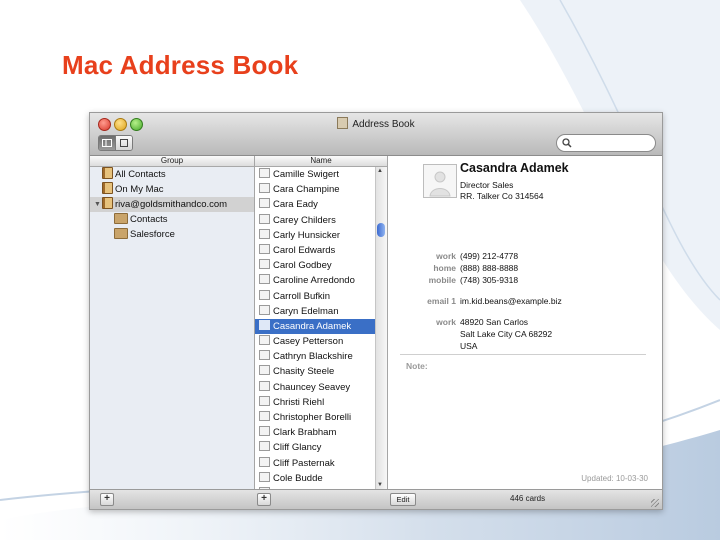  Describe the element at coordinates (446, 322) in the screenshot. I see `address-label: work` at that location.